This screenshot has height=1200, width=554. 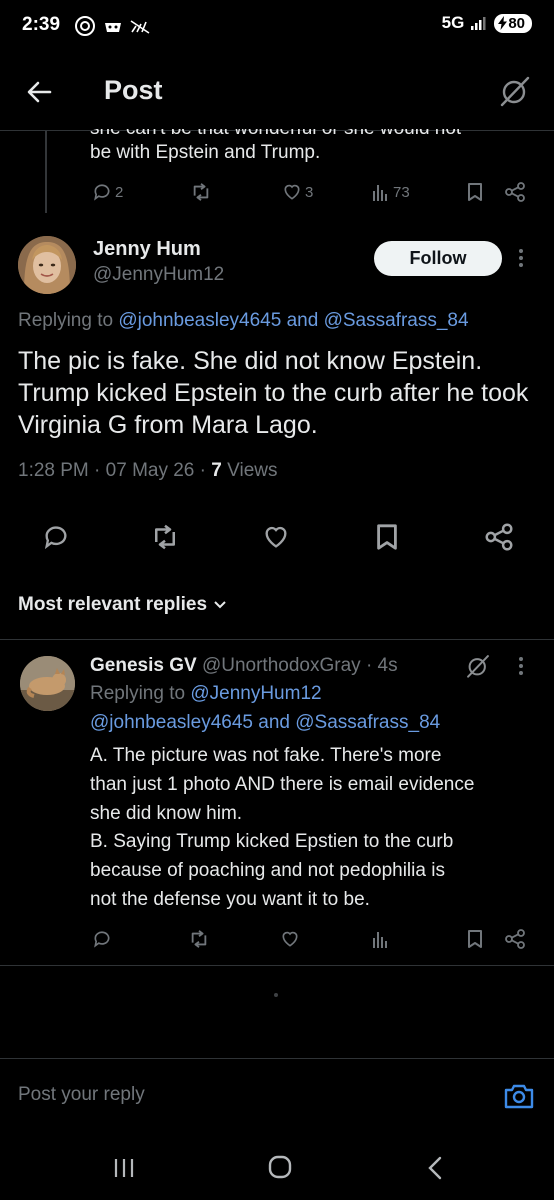 I want to click on prior-post-text: be with Epstein and Trump., so click(x=205, y=152).